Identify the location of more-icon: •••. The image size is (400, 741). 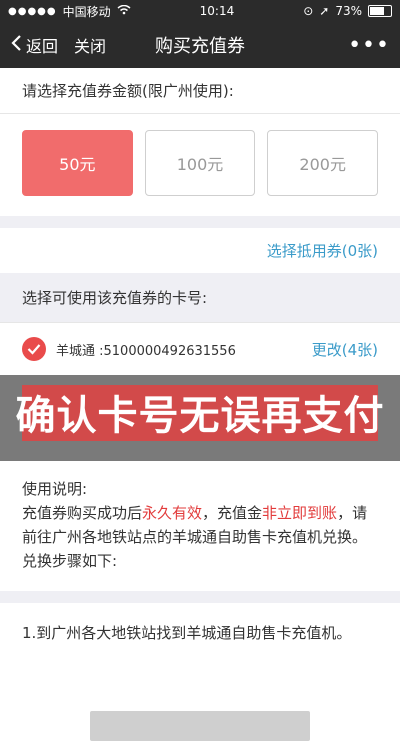
(369, 45).